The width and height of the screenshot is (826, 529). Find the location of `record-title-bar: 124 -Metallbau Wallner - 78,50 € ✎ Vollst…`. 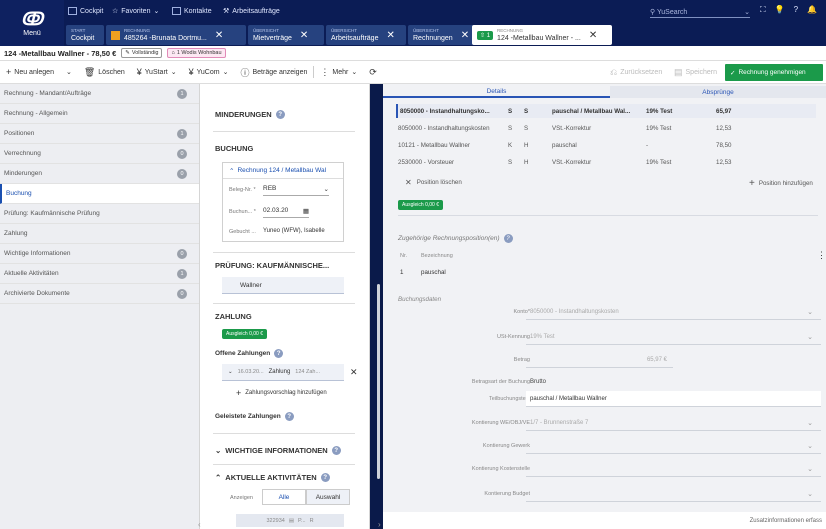

record-title-bar: 124 -Metallbau Wallner - 78,50 € ✎ Vollst… is located at coordinates (413, 53).